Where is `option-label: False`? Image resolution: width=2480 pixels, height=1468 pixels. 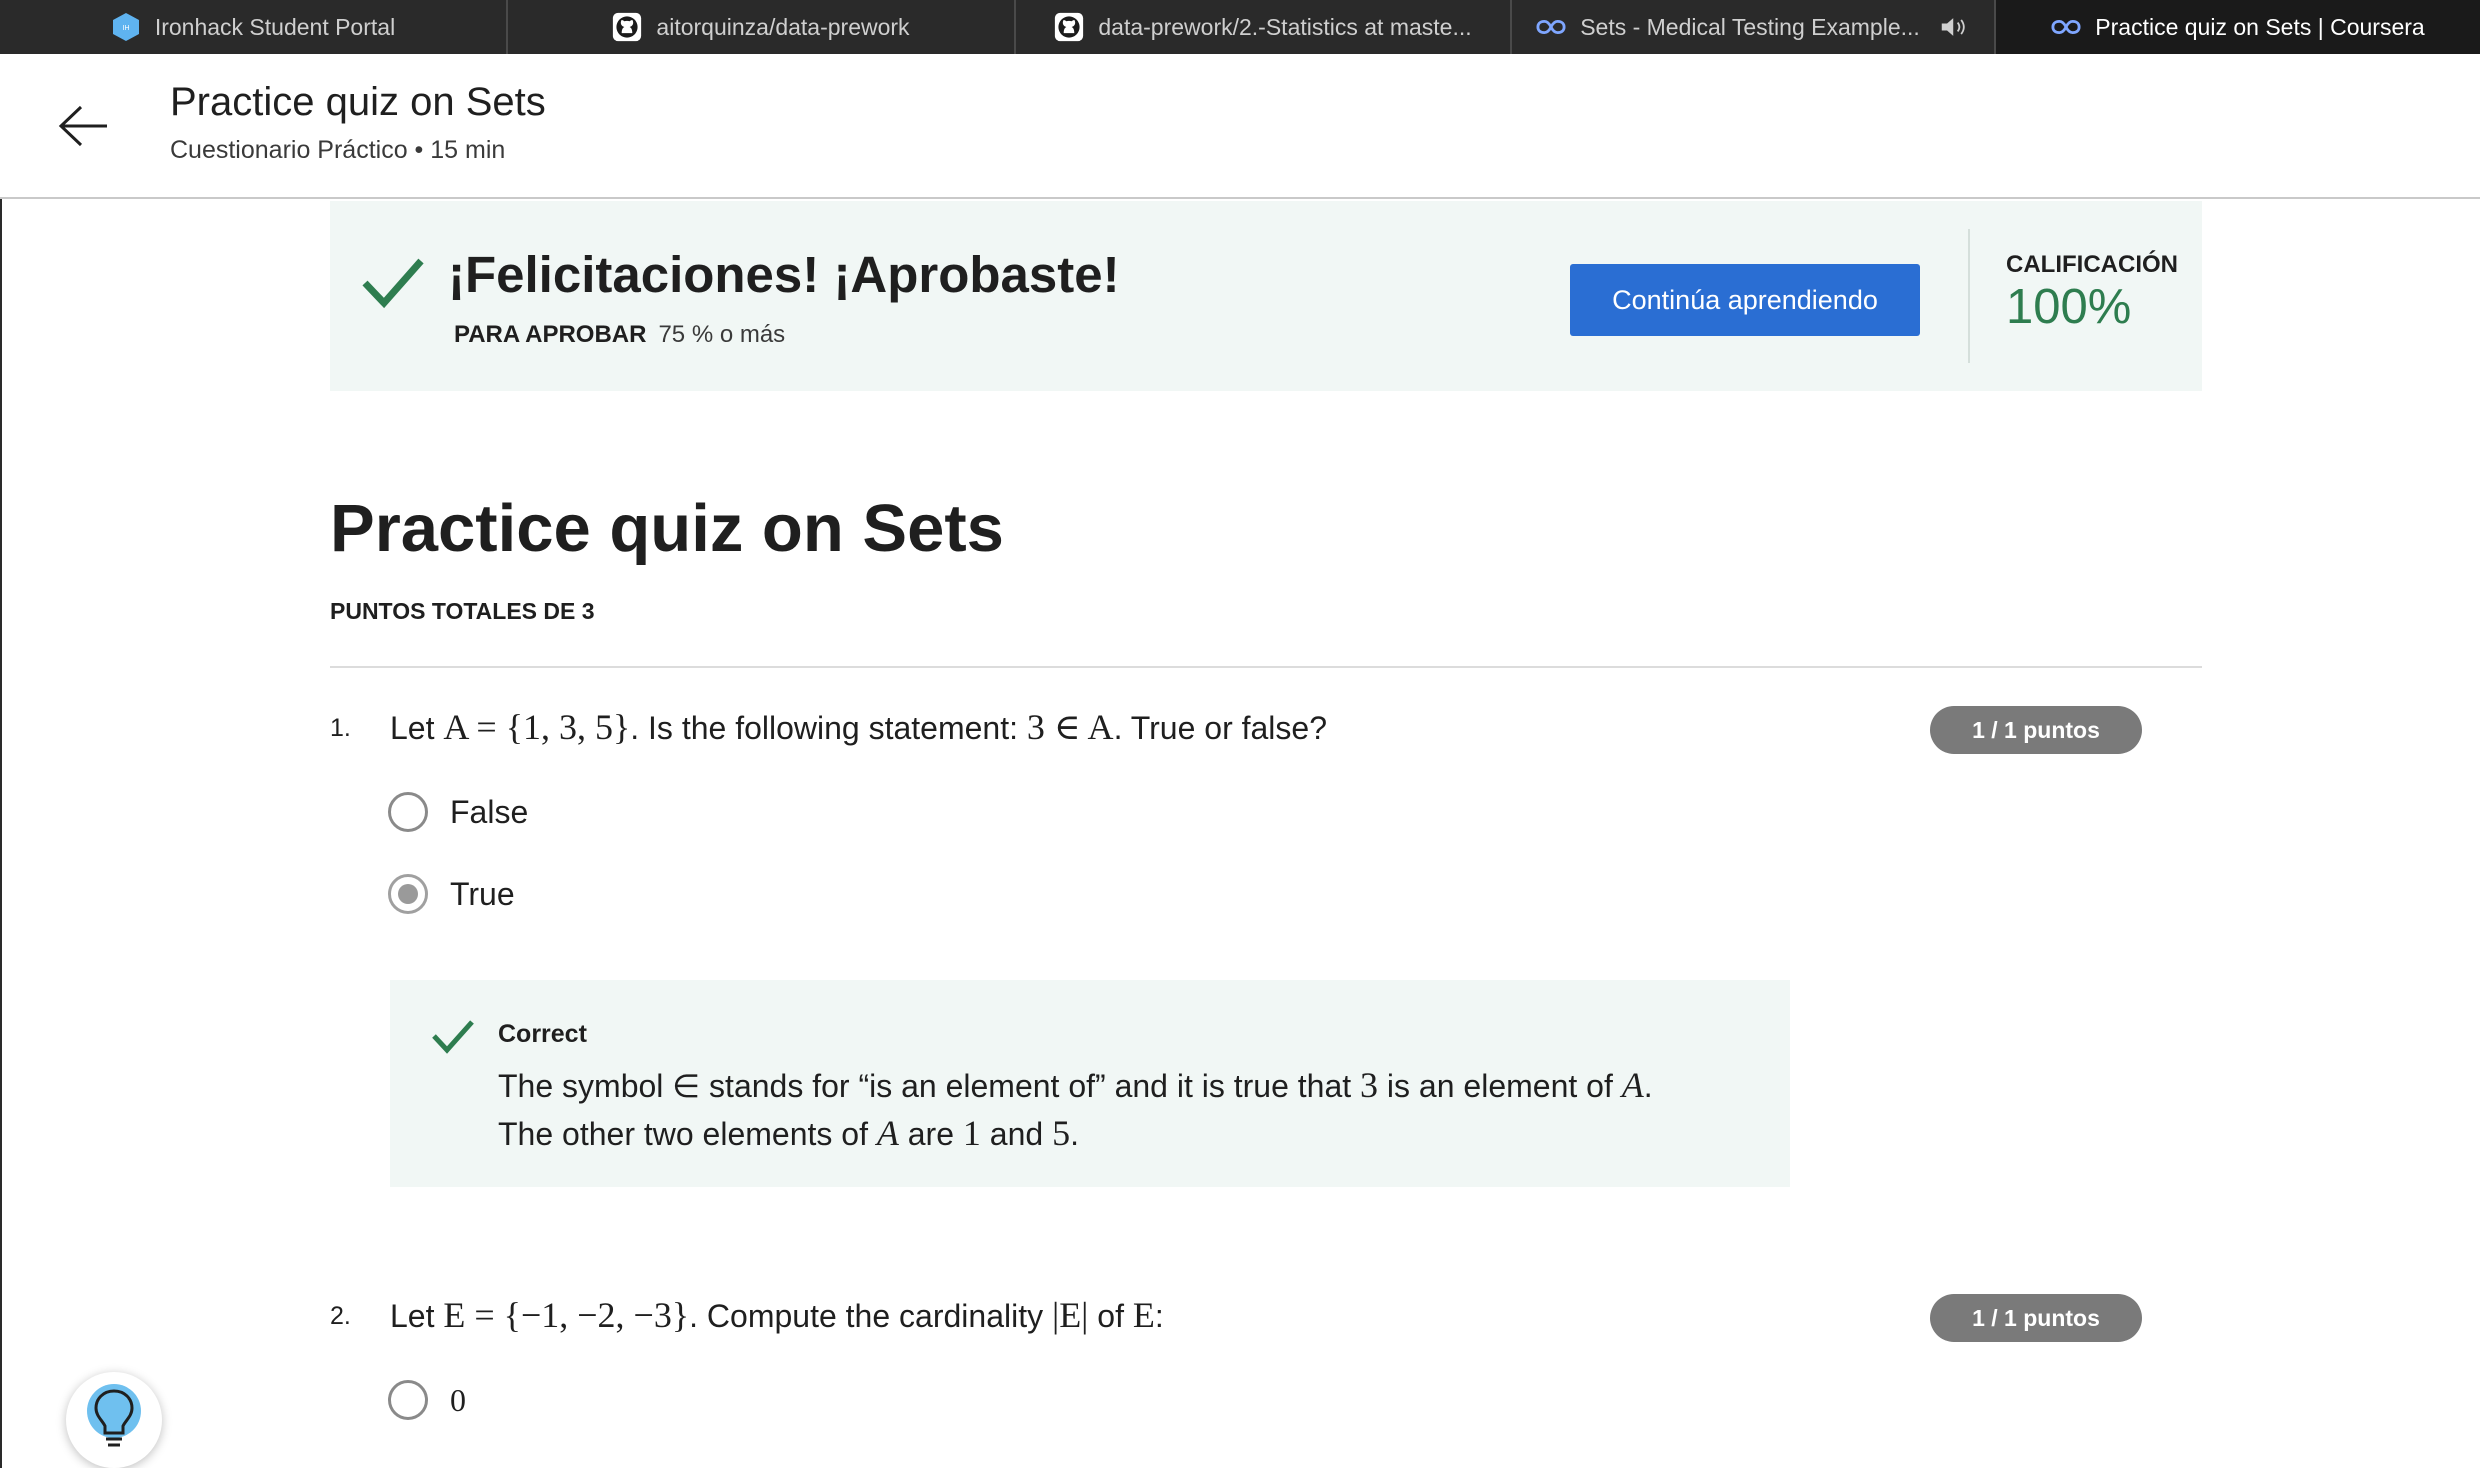
option-label: False is located at coordinates (489, 811).